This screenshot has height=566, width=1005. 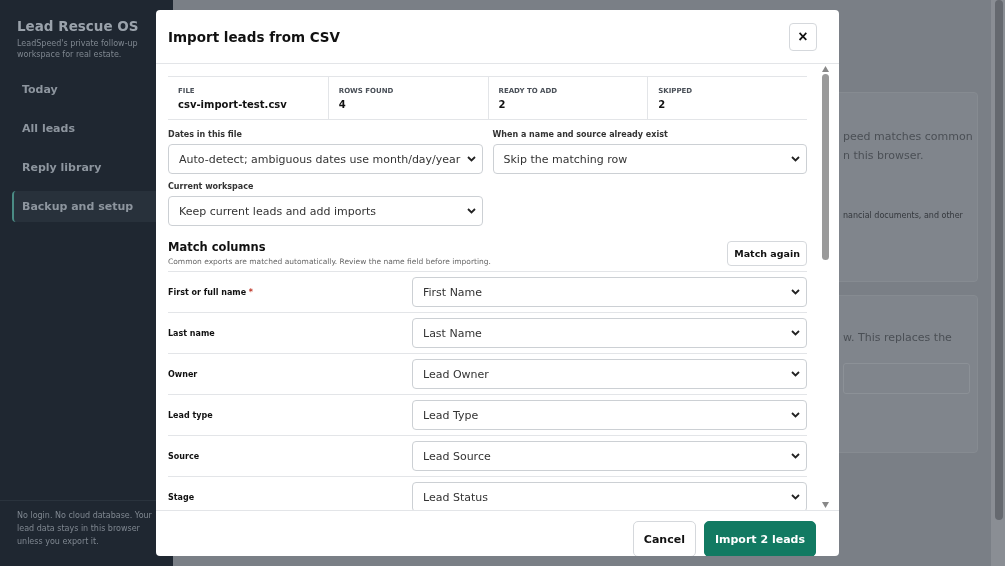 I want to click on dropdown: Lead Type, so click(x=609, y=415).